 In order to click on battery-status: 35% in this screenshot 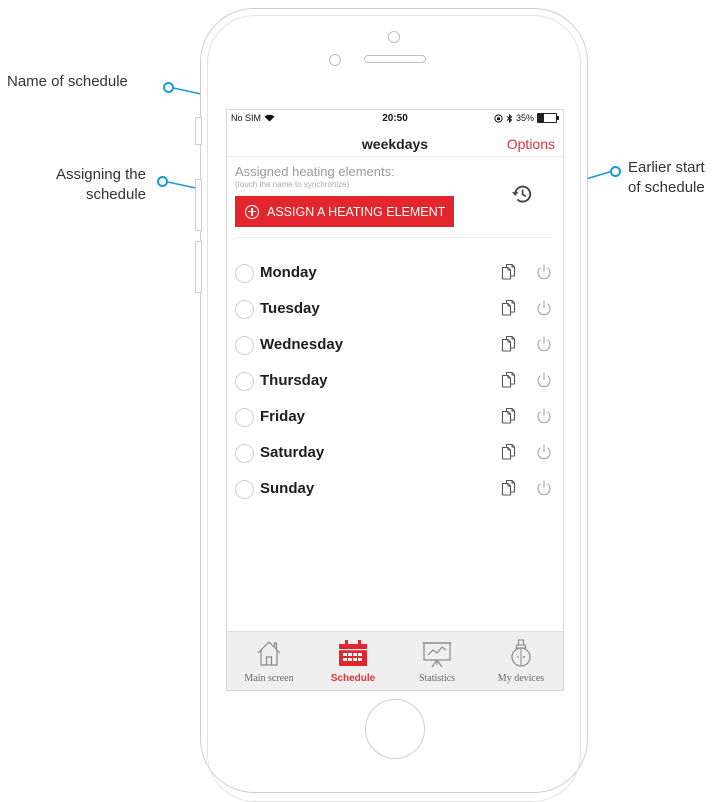, I will do `click(526, 118)`.